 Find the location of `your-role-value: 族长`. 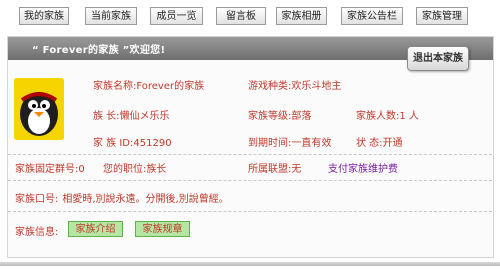

your-role-value: 族长 is located at coordinates (156, 169).